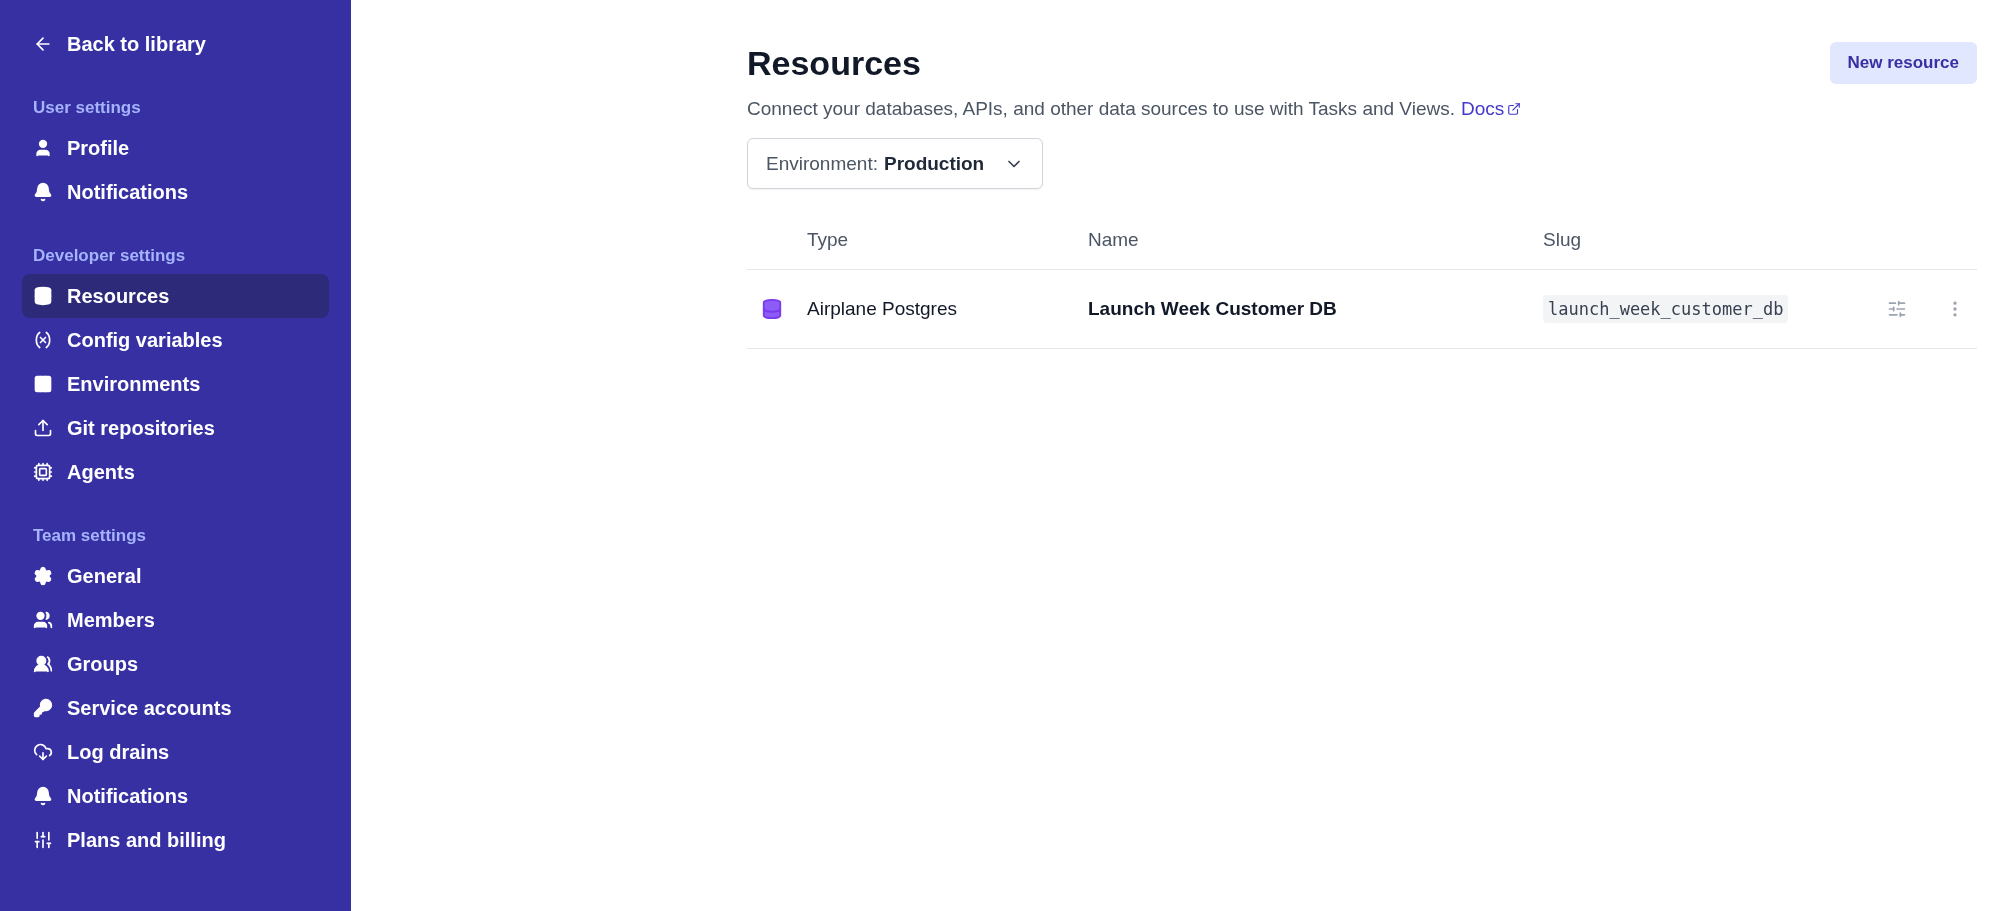  I want to click on section-title: User settings, so click(87, 108).